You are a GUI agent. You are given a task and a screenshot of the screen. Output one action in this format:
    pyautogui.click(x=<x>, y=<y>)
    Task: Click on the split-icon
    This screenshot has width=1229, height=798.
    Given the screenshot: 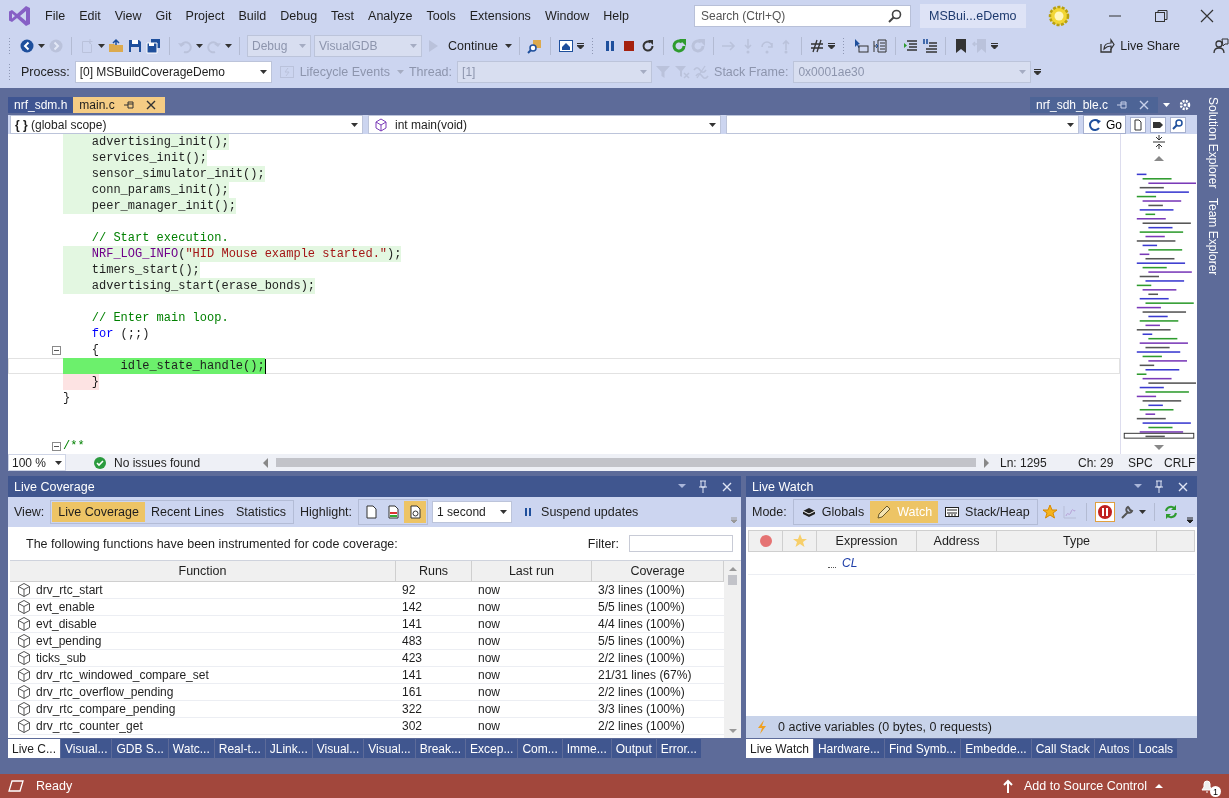 What is the action you would take?
    pyautogui.click(x=1159, y=142)
    